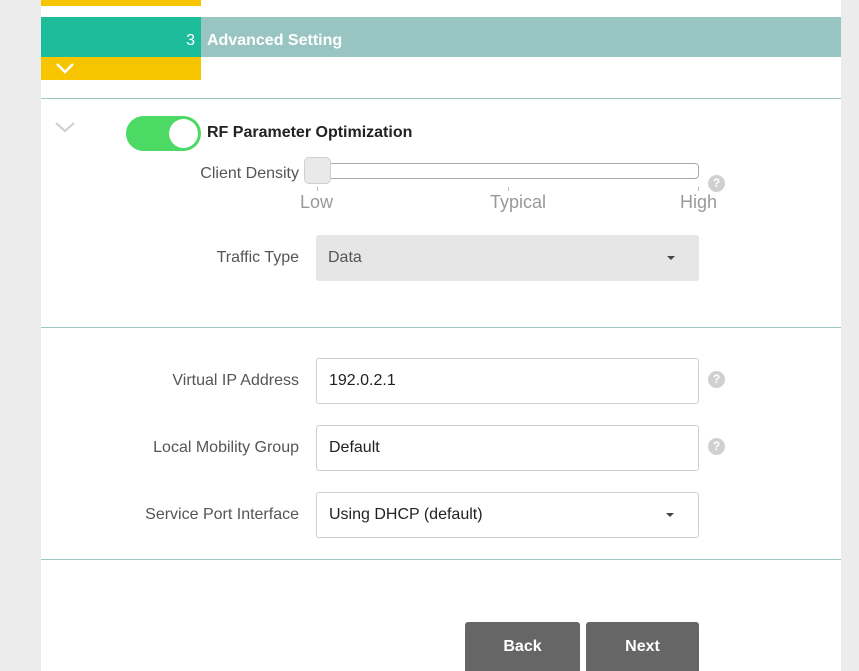 Image resolution: width=859 pixels, height=671 pixels. Describe the element at coordinates (275, 40) in the screenshot. I see `step-title: Advanced Setting` at that location.